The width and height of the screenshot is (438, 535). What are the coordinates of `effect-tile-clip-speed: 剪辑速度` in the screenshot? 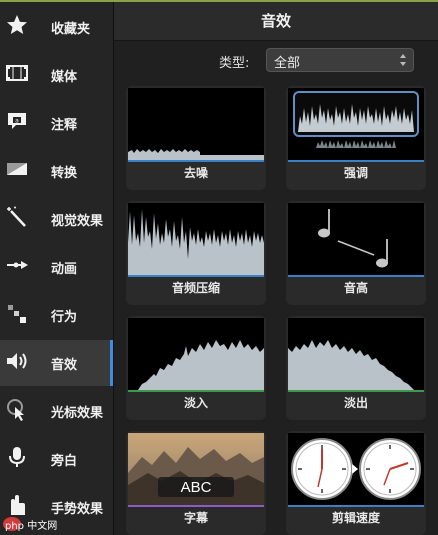 It's located at (356, 483).